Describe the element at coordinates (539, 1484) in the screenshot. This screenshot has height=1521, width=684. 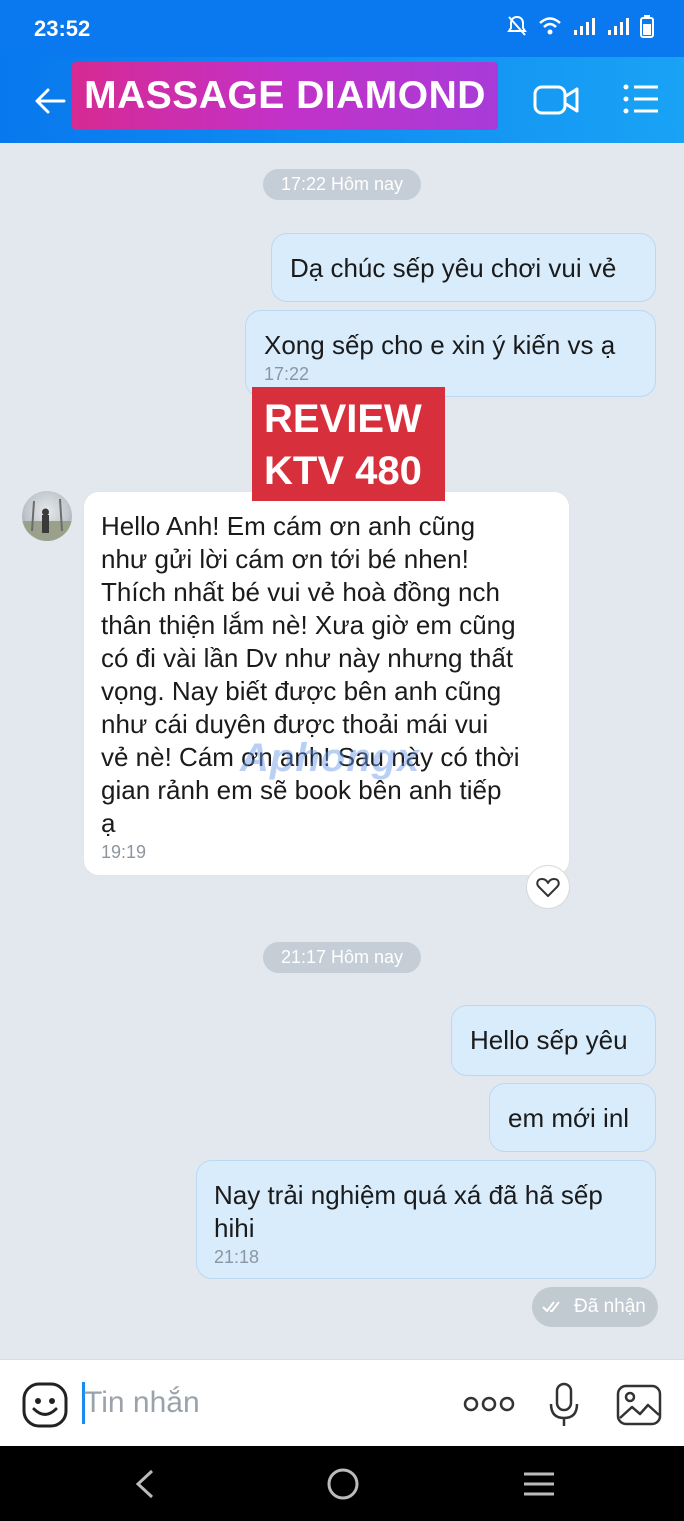
I see `nav-recents-icon` at that location.